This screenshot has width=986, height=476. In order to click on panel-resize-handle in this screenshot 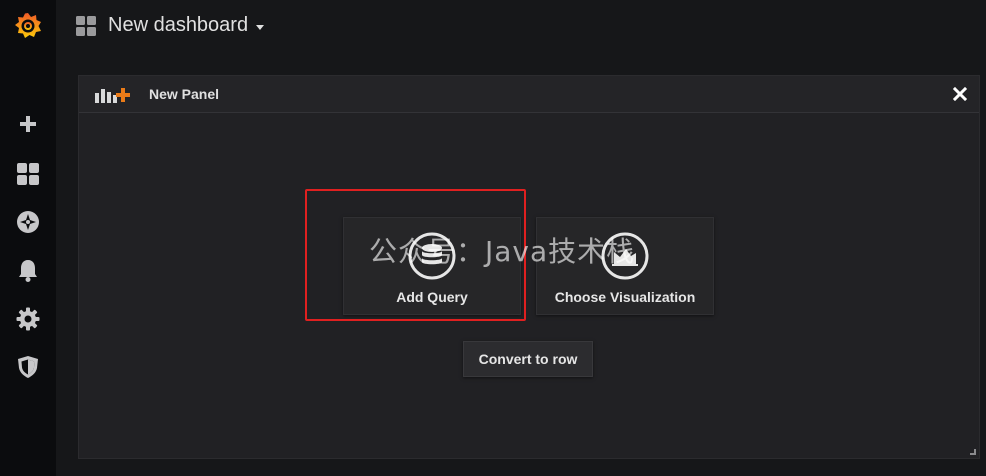, I will do `click(973, 452)`.